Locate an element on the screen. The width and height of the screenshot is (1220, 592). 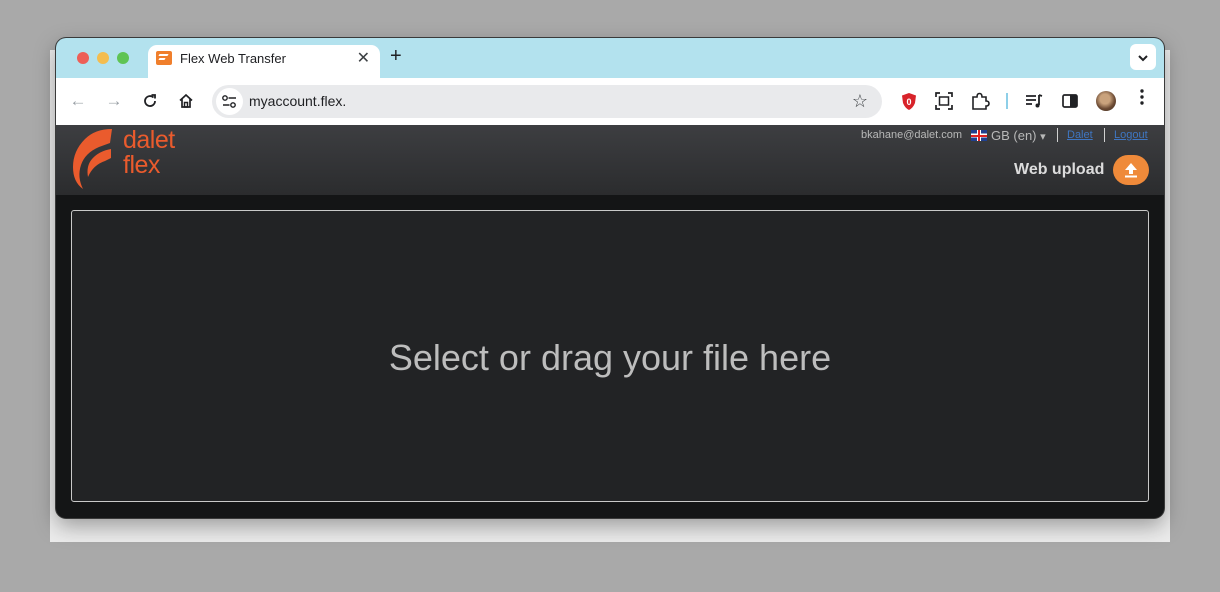
flex-favicon-icon is located at coordinates (164, 58).